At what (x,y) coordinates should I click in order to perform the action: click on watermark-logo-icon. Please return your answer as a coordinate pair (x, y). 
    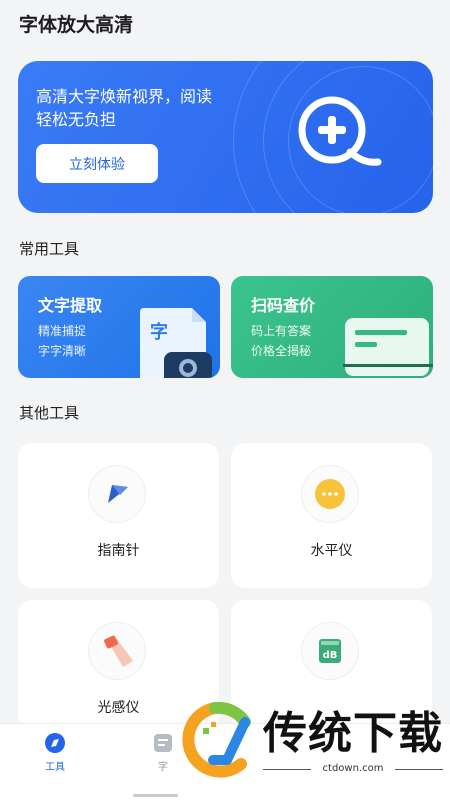
    Looking at the image, I should click on (216, 740).